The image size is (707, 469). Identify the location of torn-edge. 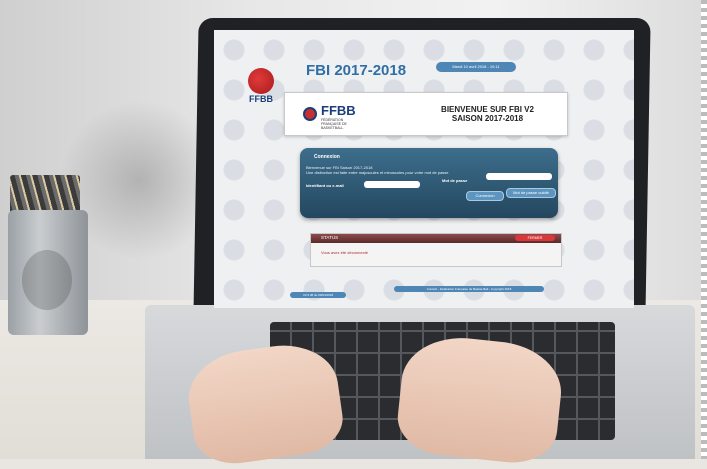
(704, 229).